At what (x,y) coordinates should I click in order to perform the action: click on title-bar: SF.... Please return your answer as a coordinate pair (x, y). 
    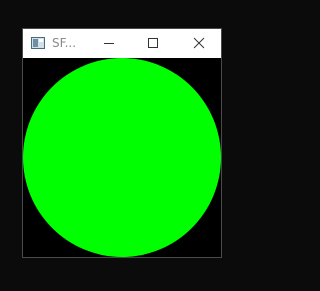
    Looking at the image, I should click on (122, 43).